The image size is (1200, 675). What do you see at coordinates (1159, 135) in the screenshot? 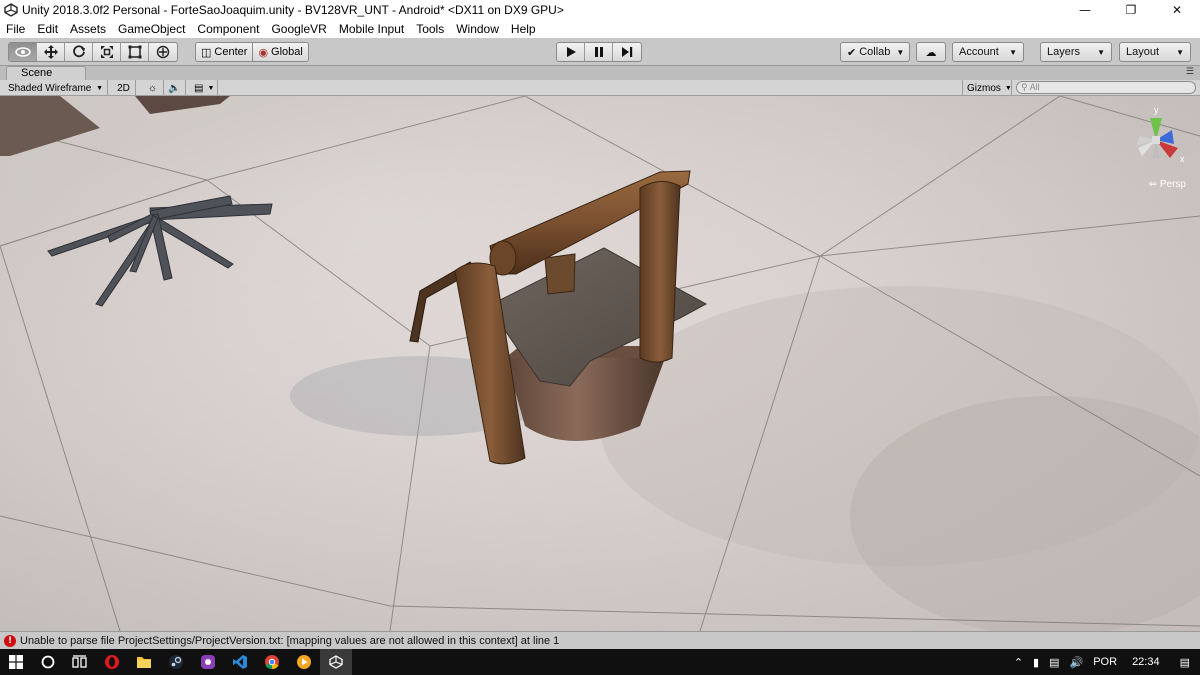
I see `orientation-gizmo: y x` at bounding box center [1159, 135].